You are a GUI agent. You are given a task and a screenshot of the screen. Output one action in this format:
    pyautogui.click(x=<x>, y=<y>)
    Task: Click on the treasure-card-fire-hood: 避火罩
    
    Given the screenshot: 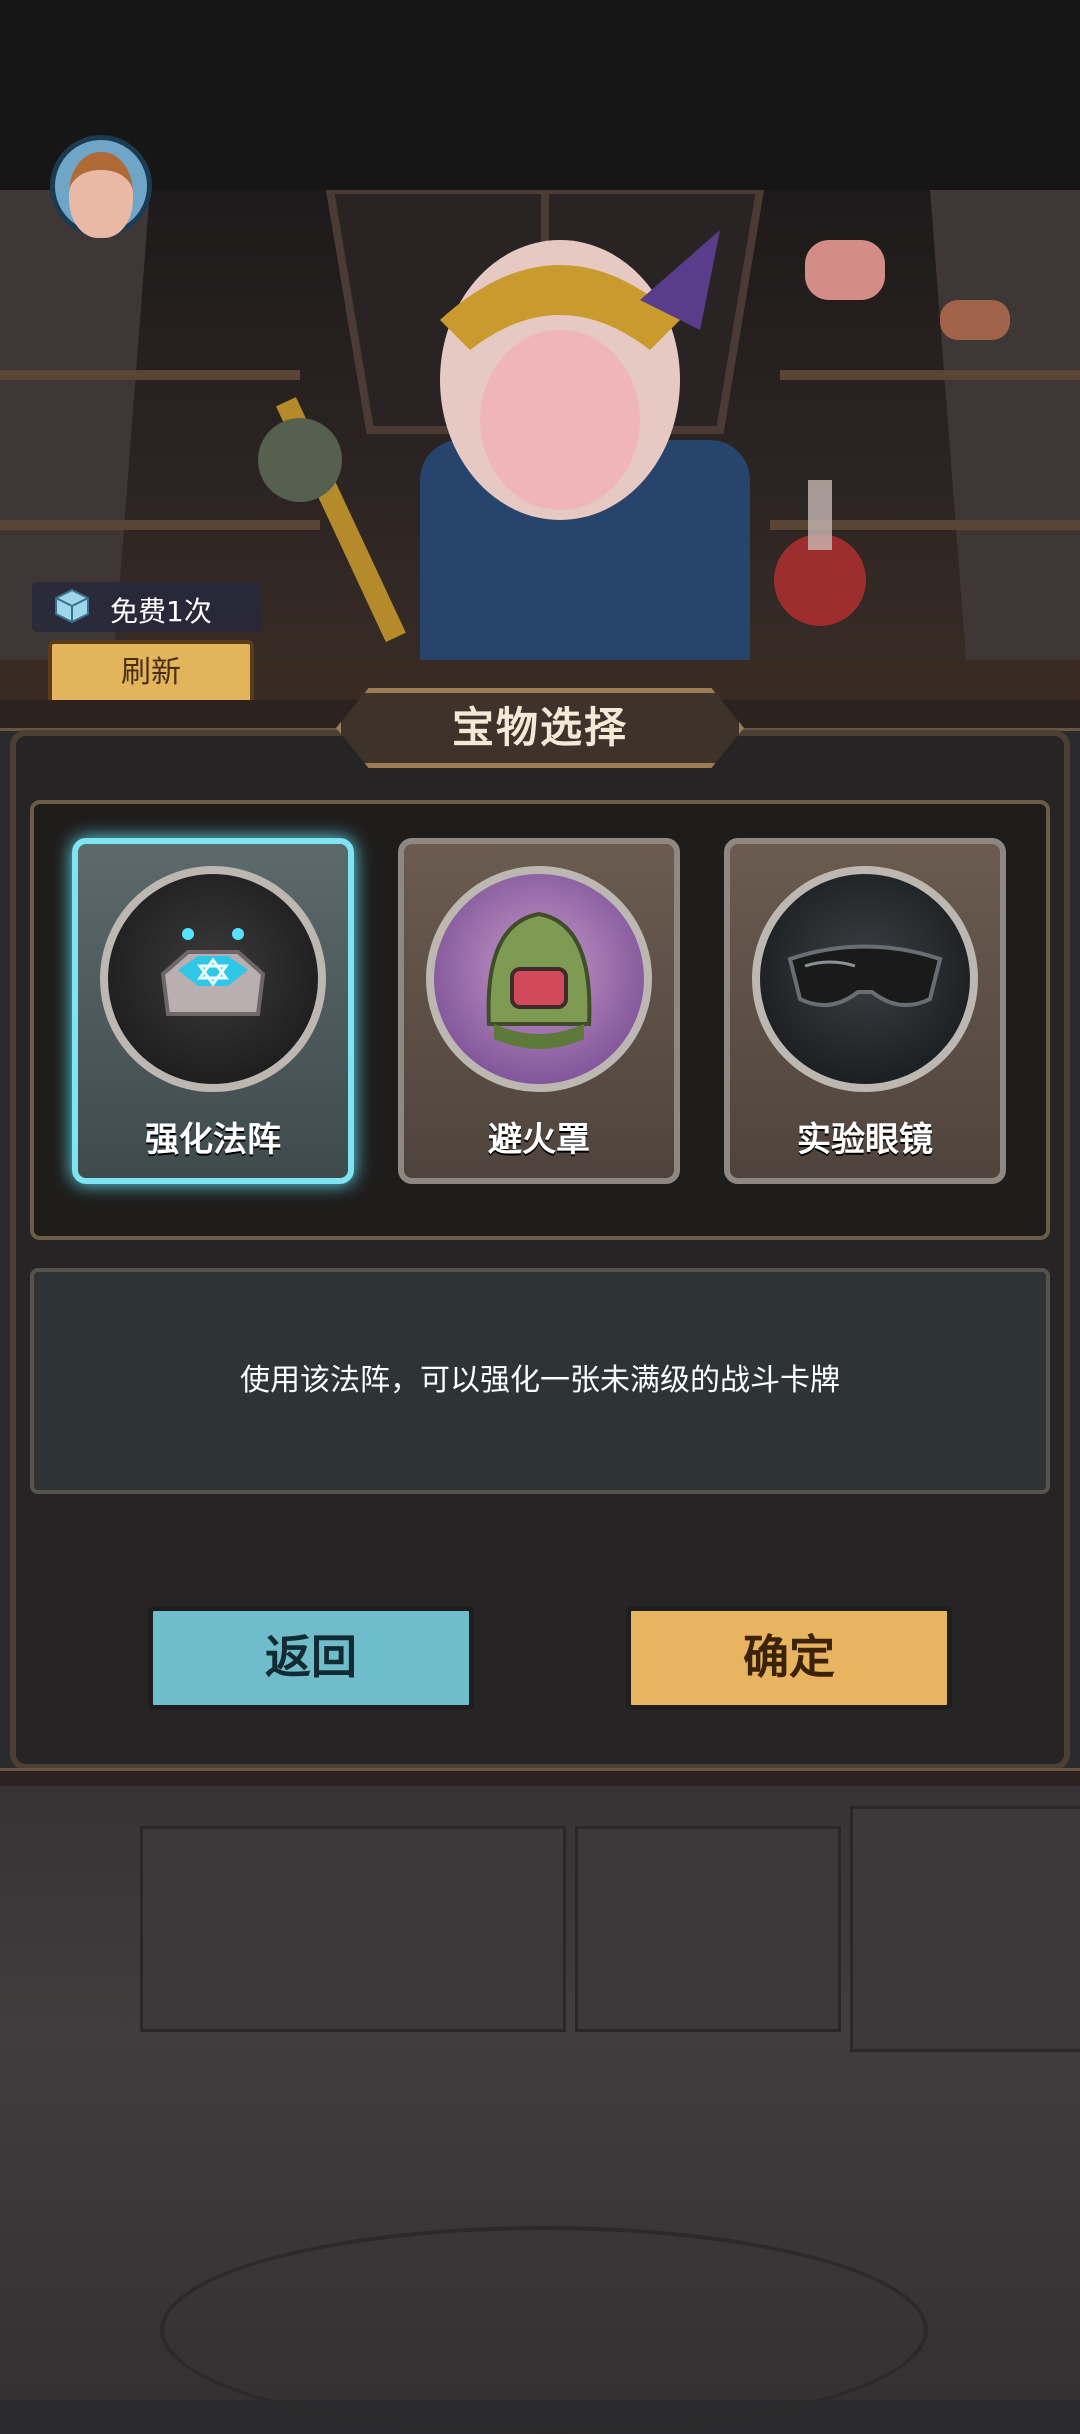 What is the action you would take?
    pyautogui.click(x=539, y=1011)
    